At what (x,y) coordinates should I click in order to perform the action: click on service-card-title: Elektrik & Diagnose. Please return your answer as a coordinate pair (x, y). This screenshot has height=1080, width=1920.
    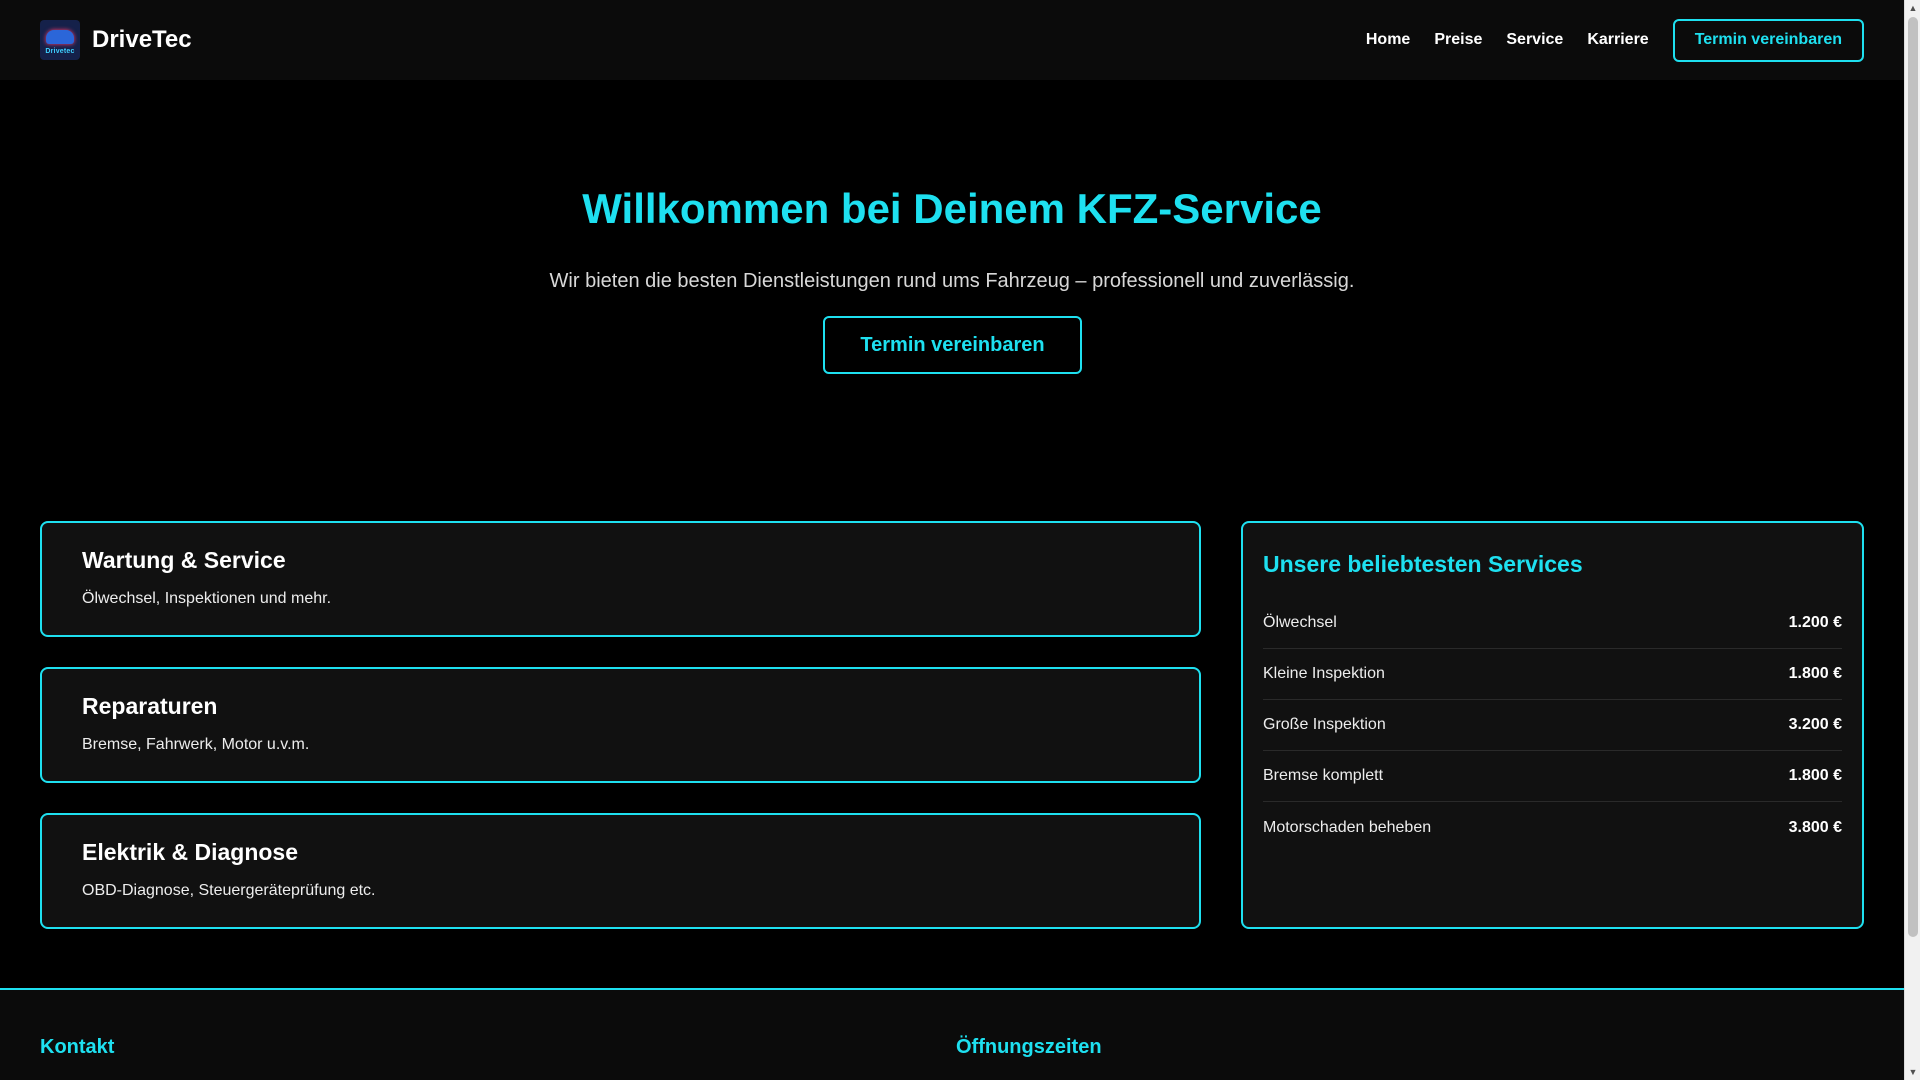
    Looking at the image, I should click on (190, 852).